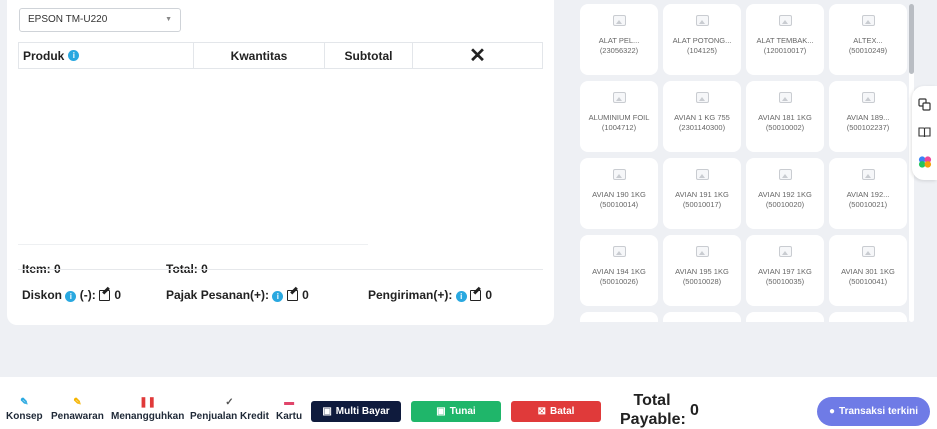 The image size is (937, 429). Describe the element at coordinates (868, 50) in the screenshot. I see `product-code: (50010249)` at that location.